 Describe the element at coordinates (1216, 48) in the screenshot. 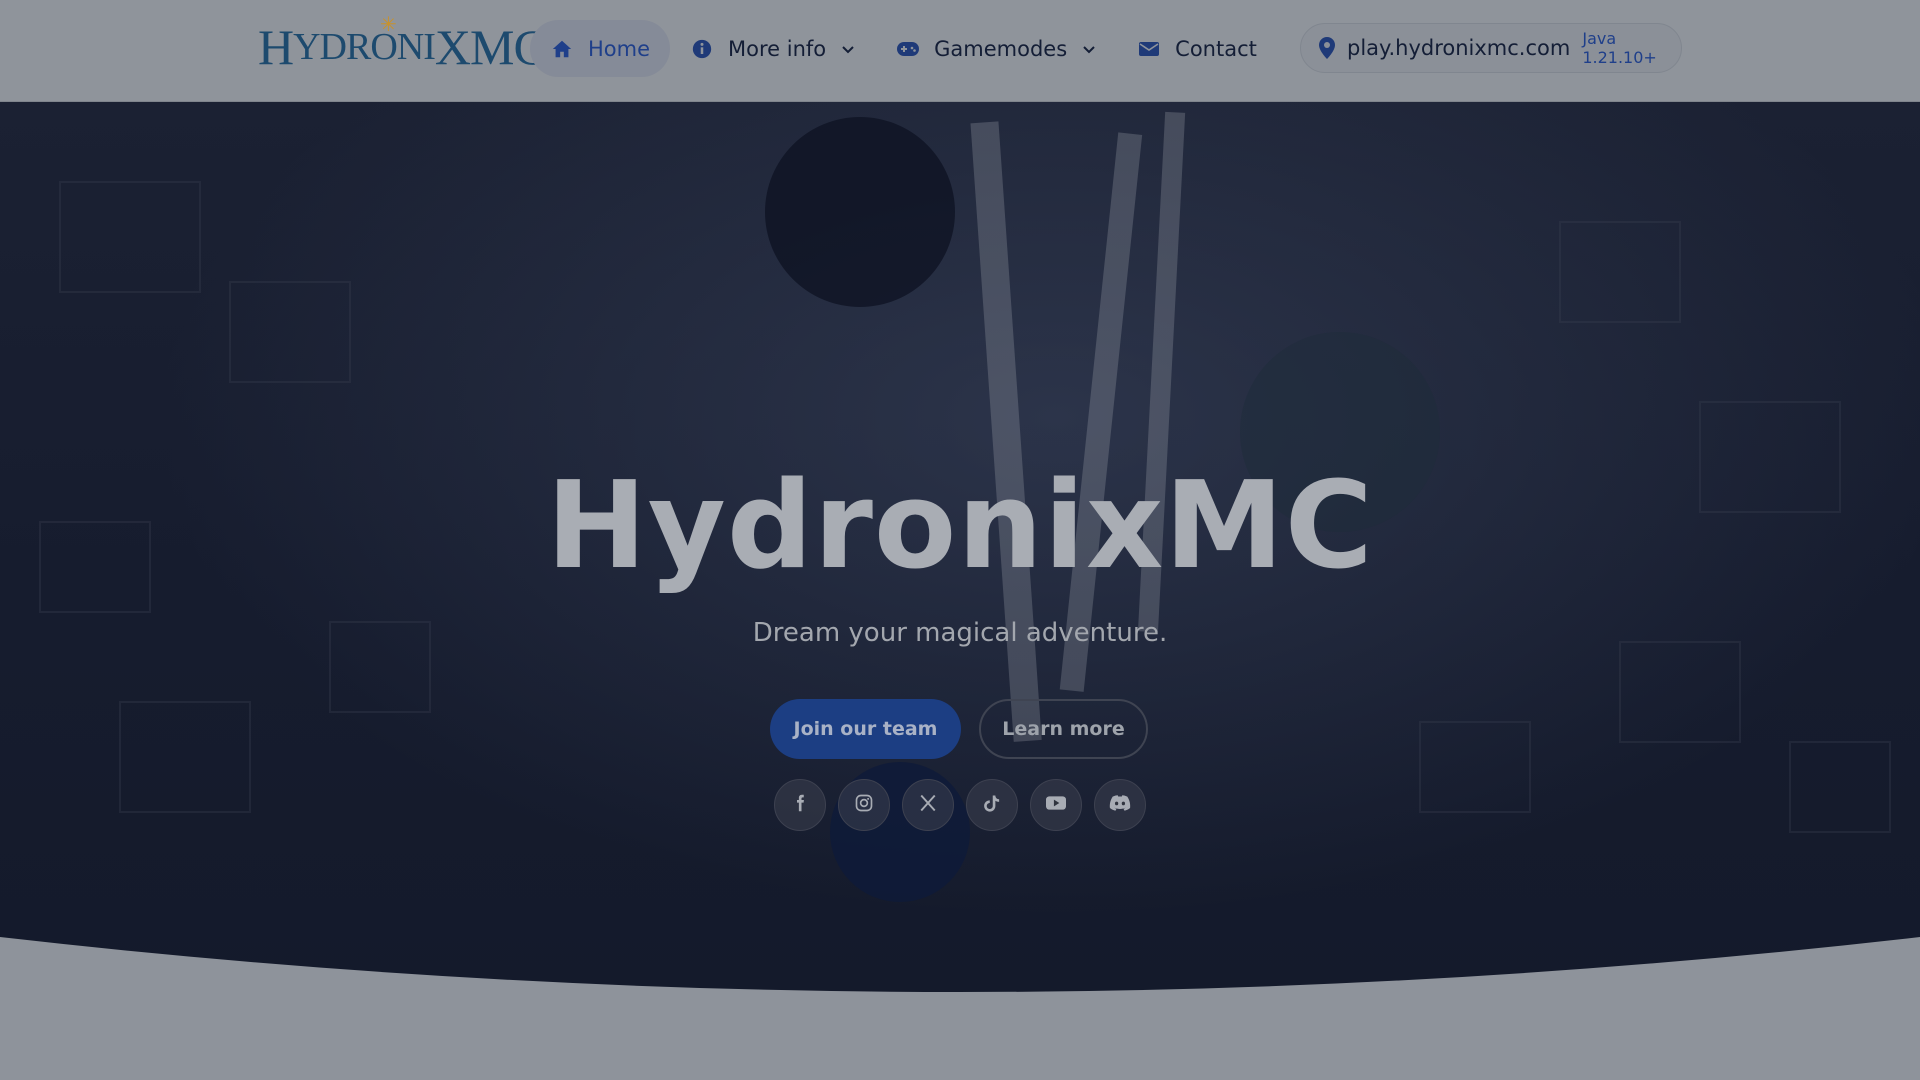

I see `nav-item-label: Contact` at that location.